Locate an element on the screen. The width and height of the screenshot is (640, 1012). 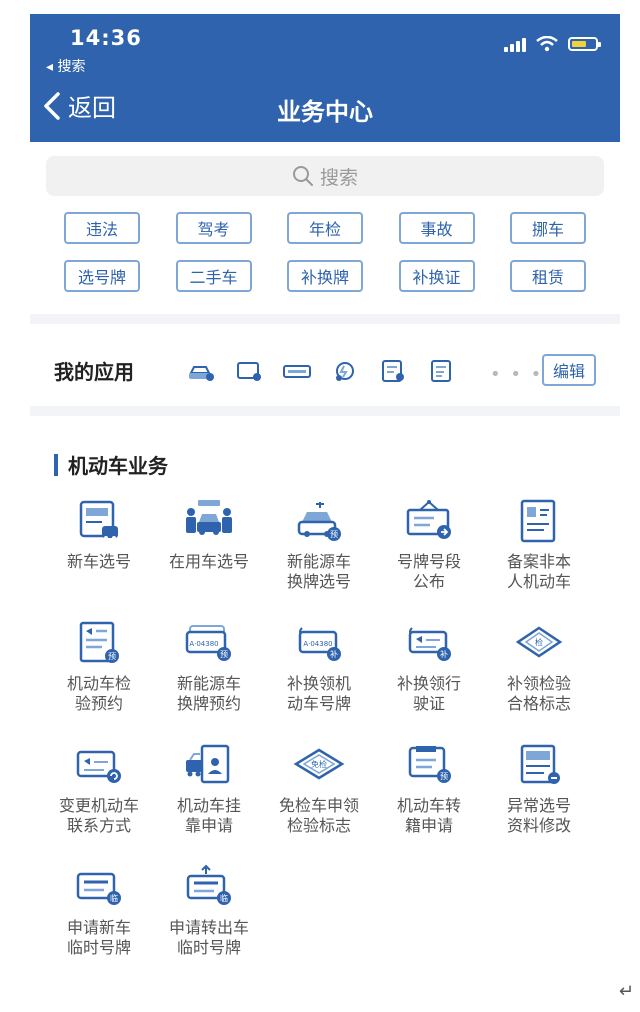
temporary-plate-out-icon: 临 is located at coordinates (208, 884).